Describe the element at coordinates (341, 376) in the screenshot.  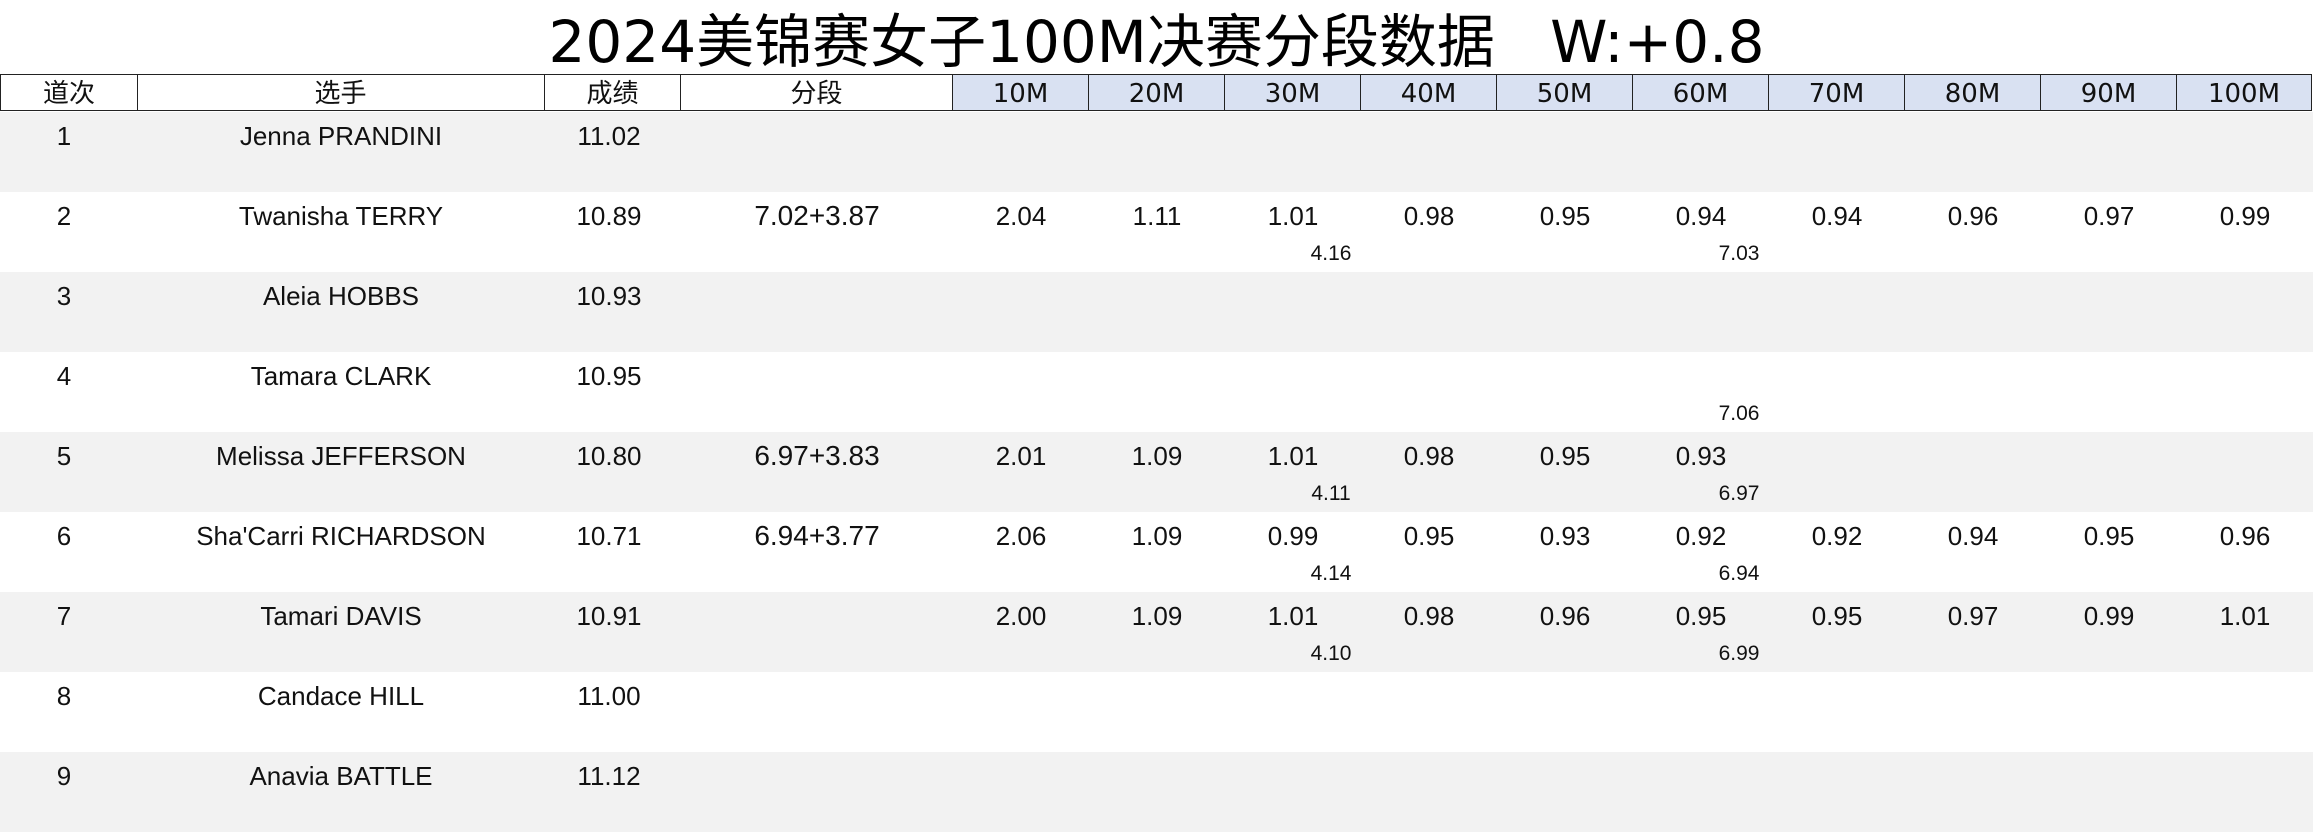
I see `athlete-cell: Tamara CLARK` at that location.